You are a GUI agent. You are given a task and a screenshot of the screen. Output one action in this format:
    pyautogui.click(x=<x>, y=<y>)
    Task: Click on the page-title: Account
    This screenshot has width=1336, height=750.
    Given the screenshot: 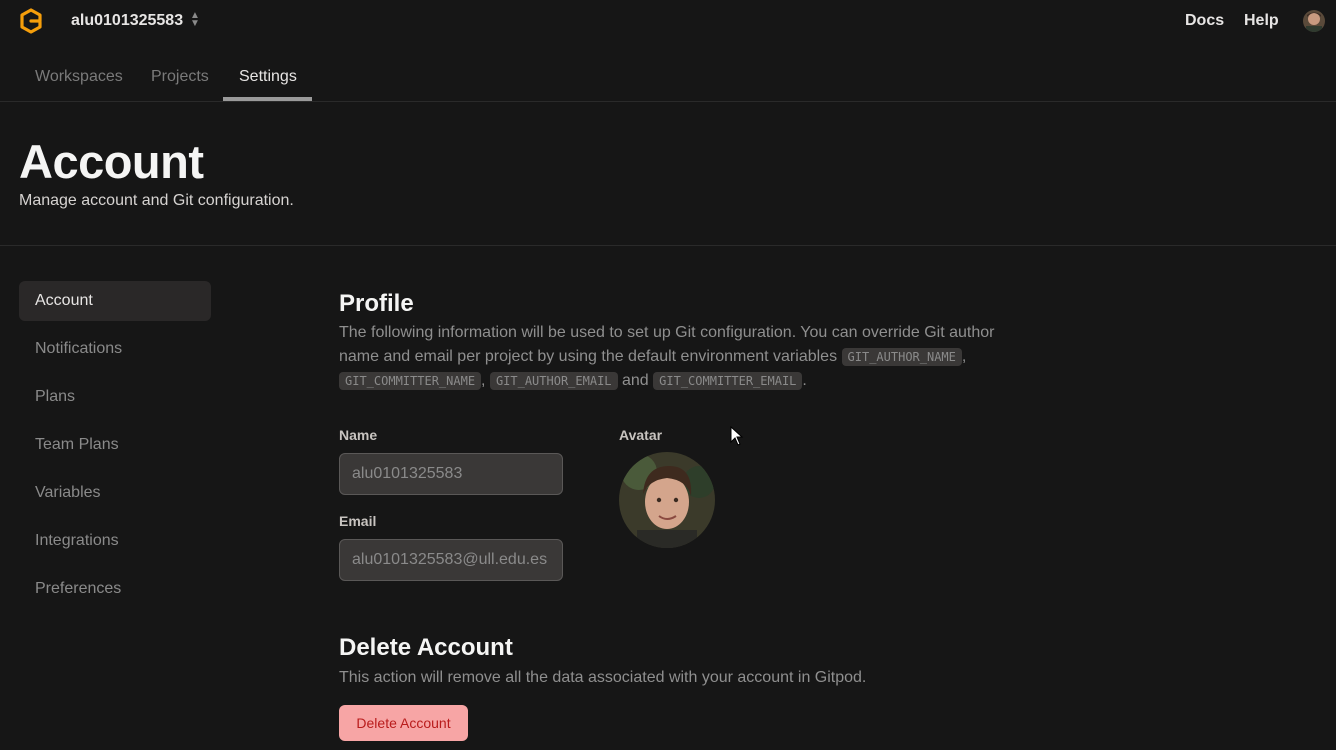 What is the action you would take?
    pyautogui.click(x=111, y=161)
    